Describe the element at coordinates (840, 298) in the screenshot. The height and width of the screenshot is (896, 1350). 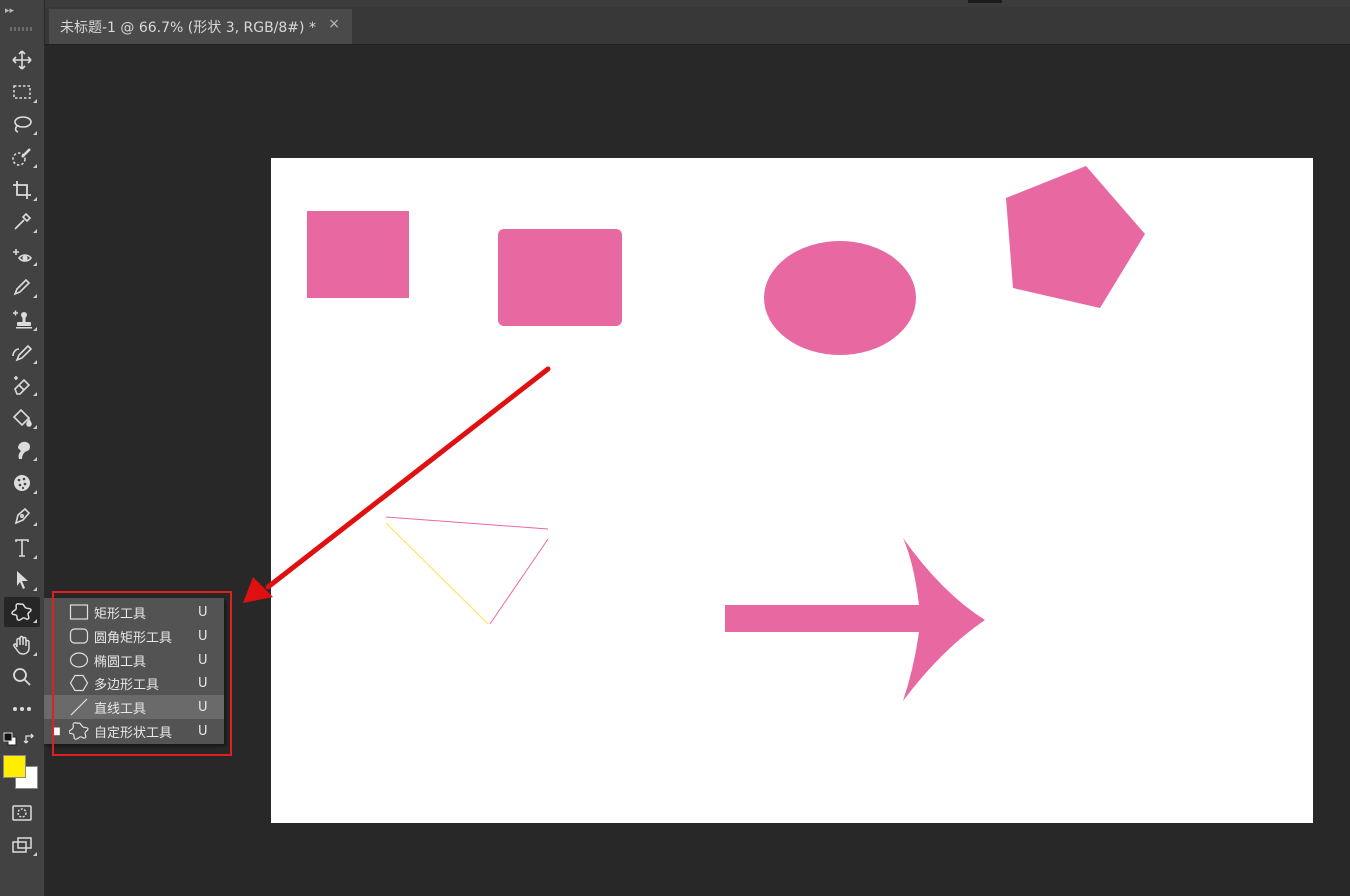
I see `pink-ellipse-shape` at that location.